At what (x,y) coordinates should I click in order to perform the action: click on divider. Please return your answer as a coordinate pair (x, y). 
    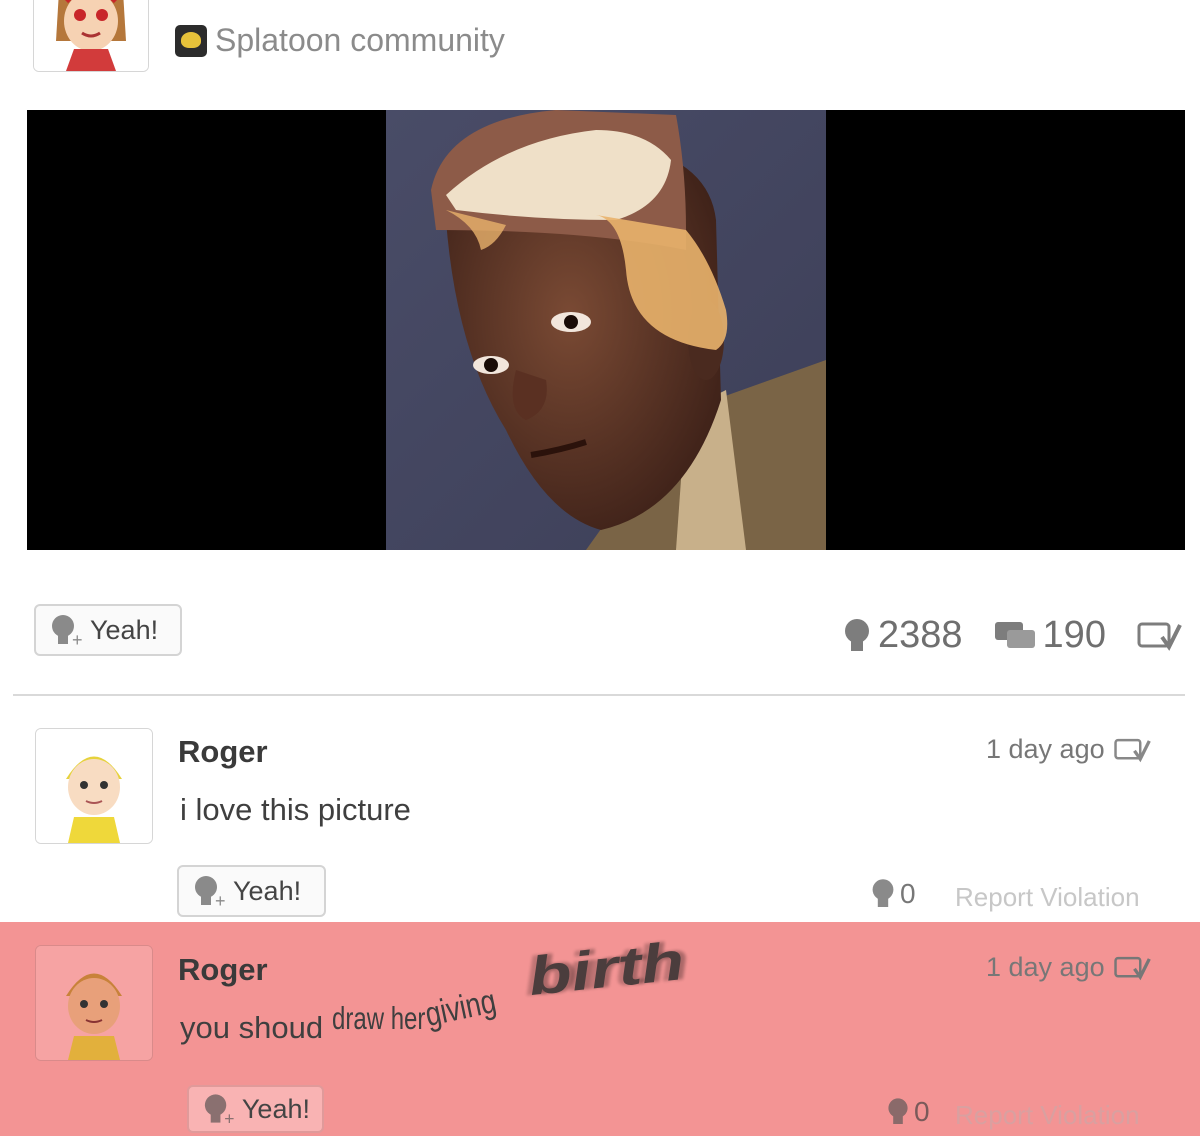
    Looking at the image, I should click on (599, 695).